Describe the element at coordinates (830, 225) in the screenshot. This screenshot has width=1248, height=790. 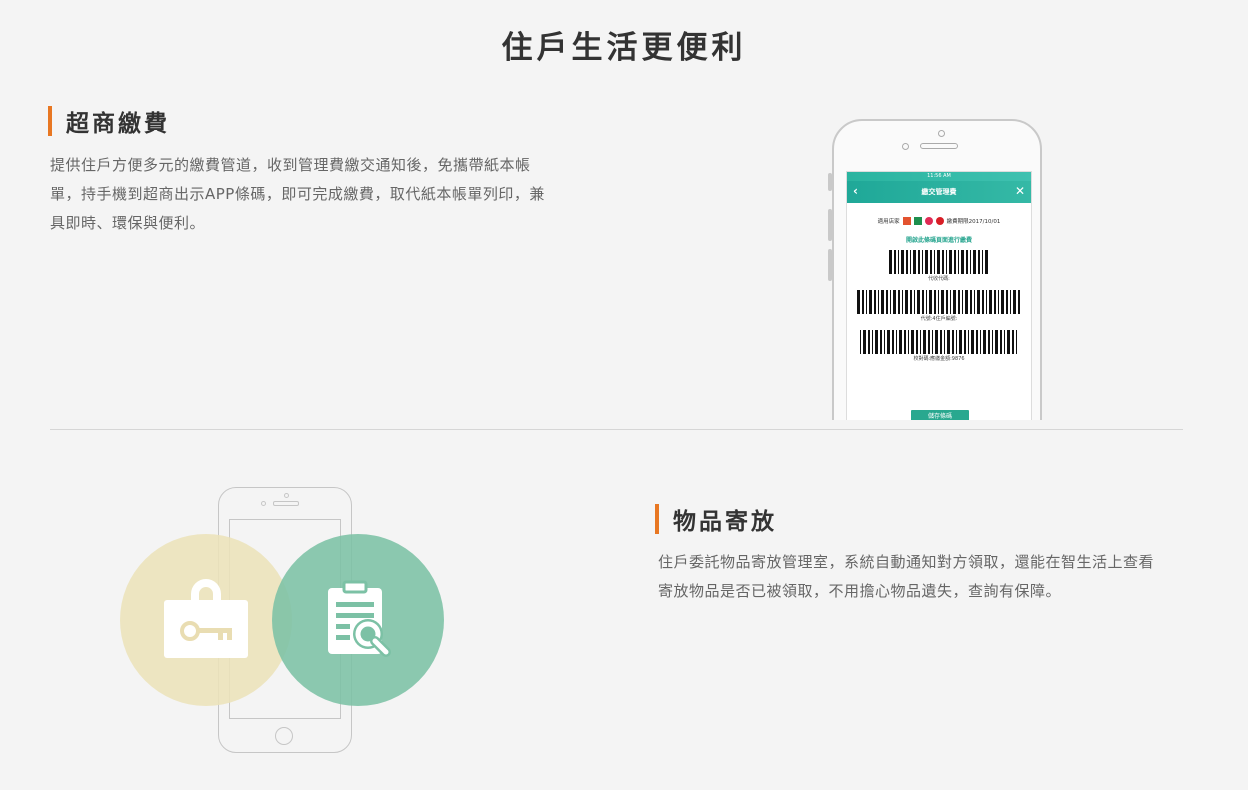
I see `phone-side-button` at that location.